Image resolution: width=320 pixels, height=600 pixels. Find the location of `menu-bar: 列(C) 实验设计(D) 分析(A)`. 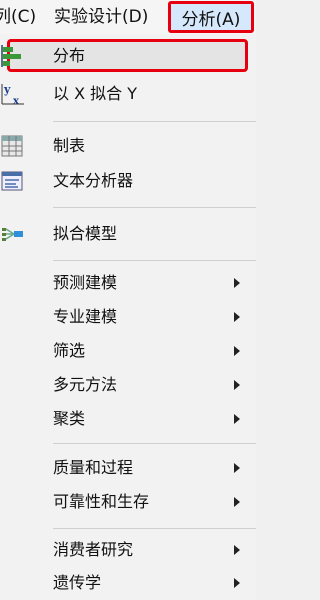

menu-bar: 列(C) 实验设计(D) 分析(A) is located at coordinates (128, 17).